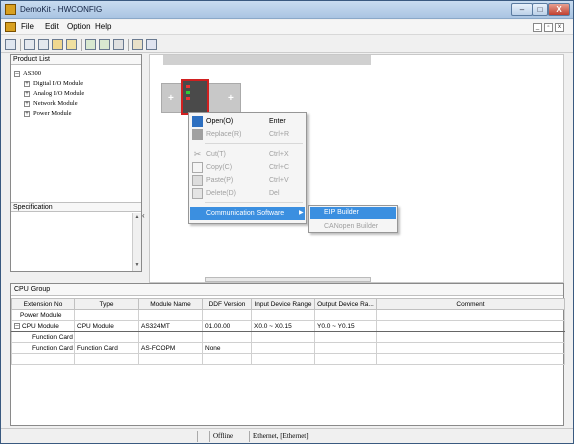 Image resolution: width=574 pixels, height=444 pixels. I want to click on col-comment: Comment, so click(470, 304).